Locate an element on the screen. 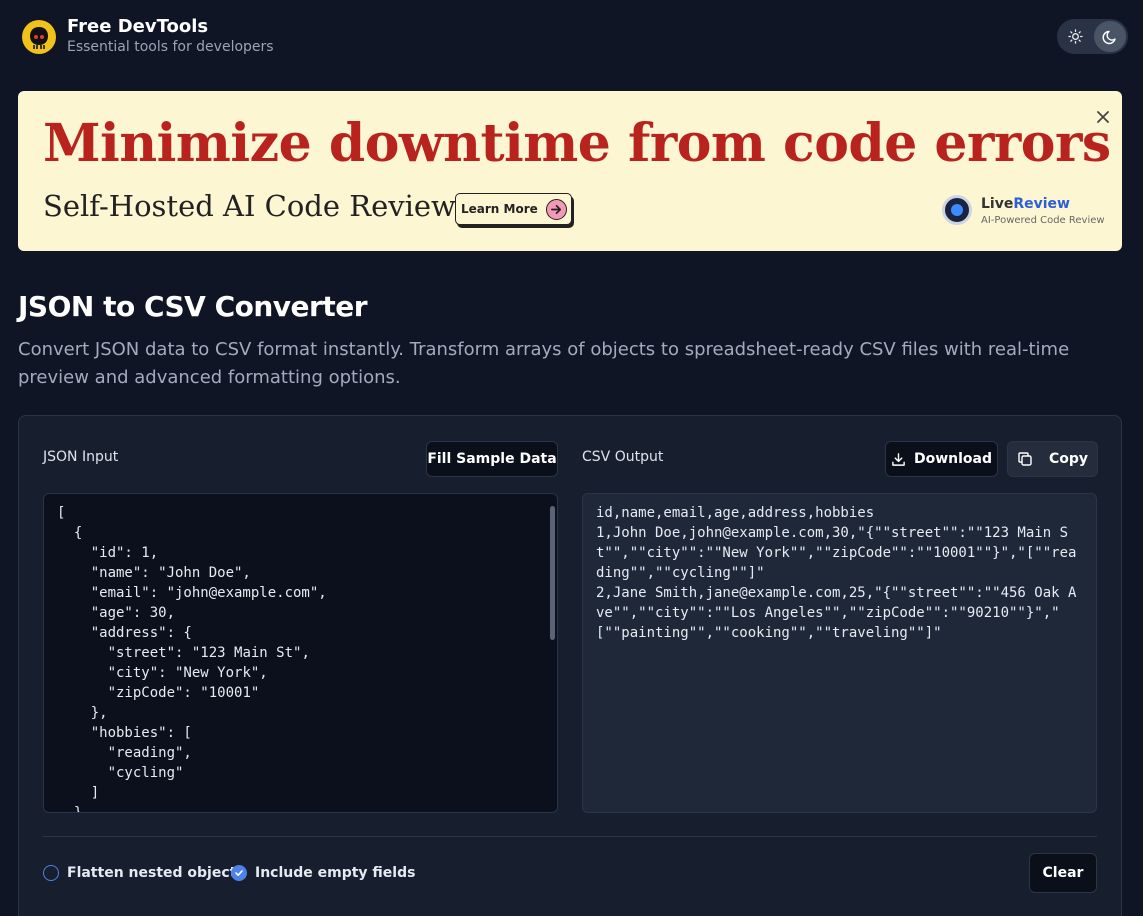 Image resolution: width=1143 pixels, height=916 pixels. json-input-label: JSON Input is located at coordinates (81, 457).